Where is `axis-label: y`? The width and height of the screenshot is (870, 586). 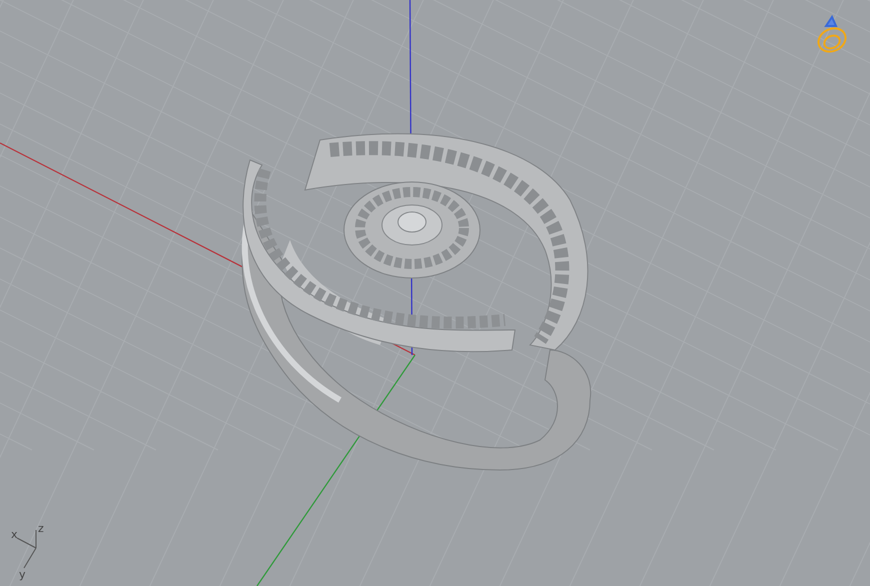
axis-label: y is located at coordinates (22, 574).